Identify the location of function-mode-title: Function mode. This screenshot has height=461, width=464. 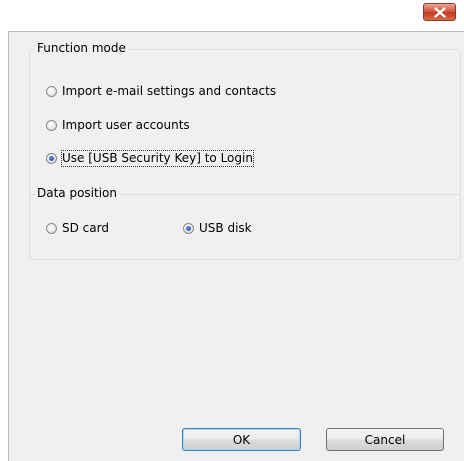
(81, 48).